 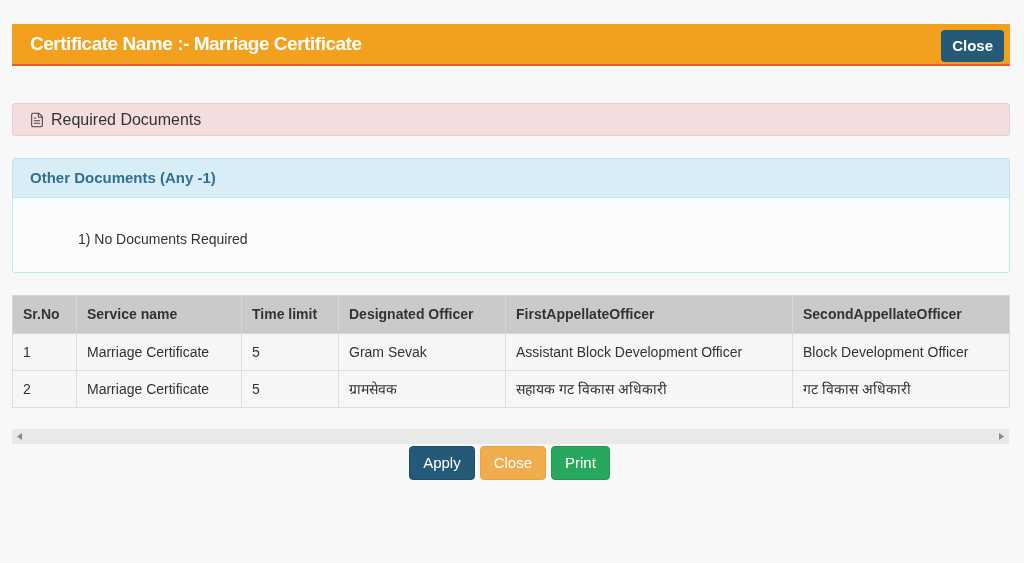 I want to click on column-header: SecondAppellateOfficer, so click(x=901, y=314).